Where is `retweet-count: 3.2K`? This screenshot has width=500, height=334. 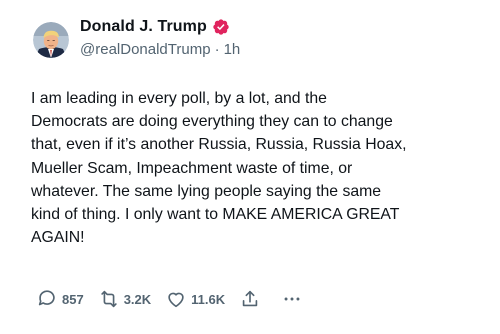
retweet-count: 3.2K is located at coordinates (137, 299).